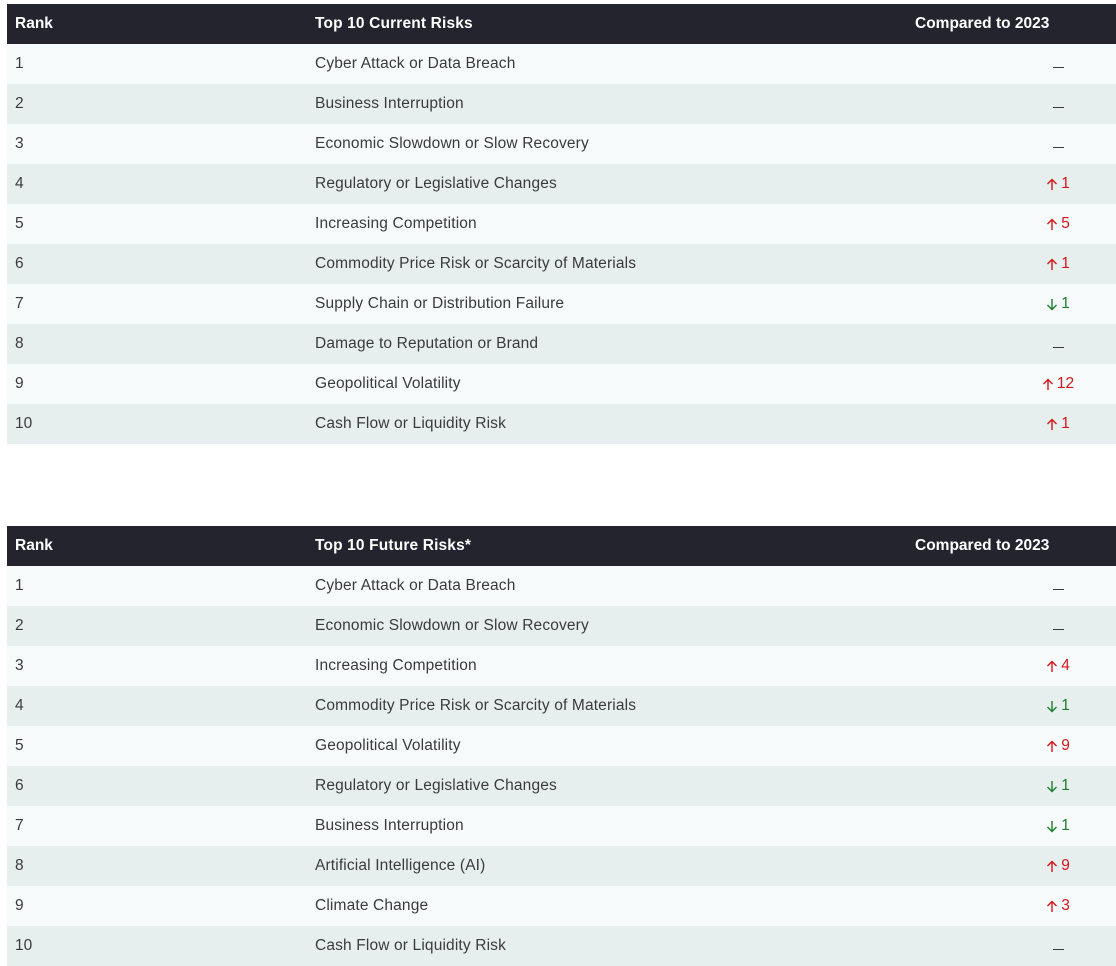 The width and height of the screenshot is (1116, 966). Describe the element at coordinates (19, 263) in the screenshot. I see `rank-cell: 6` at that location.